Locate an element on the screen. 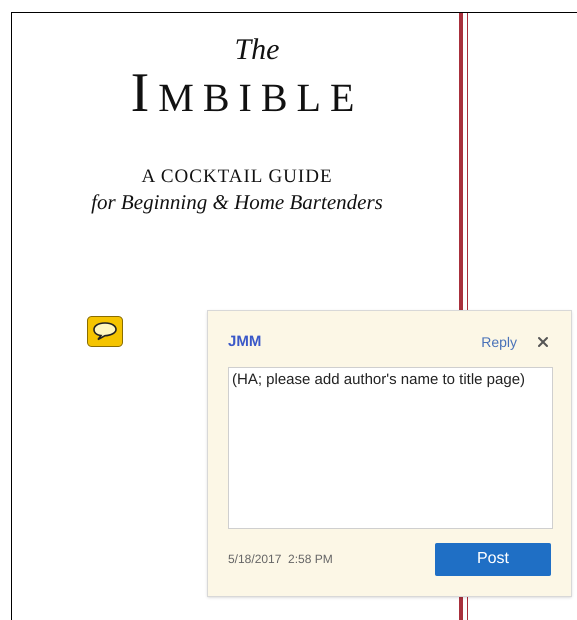 This screenshot has height=620, width=577. reply-link: Reply is located at coordinates (499, 342).